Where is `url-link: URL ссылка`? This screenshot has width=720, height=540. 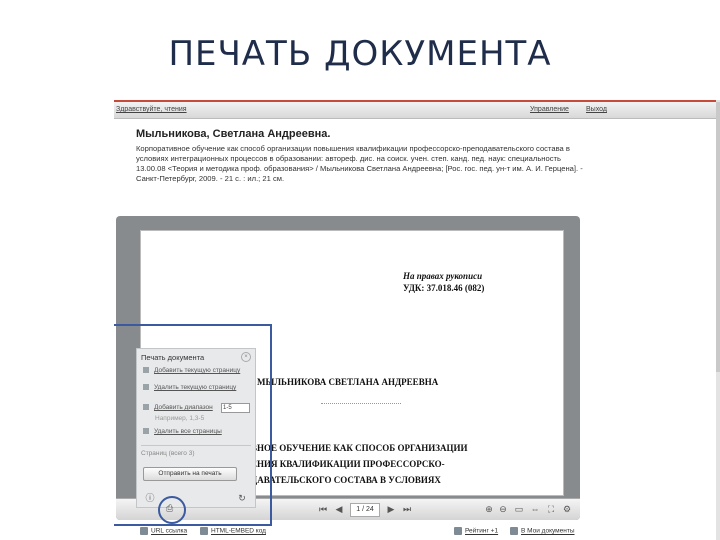
url-link: URL ссылка is located at coordinates (163, 531).